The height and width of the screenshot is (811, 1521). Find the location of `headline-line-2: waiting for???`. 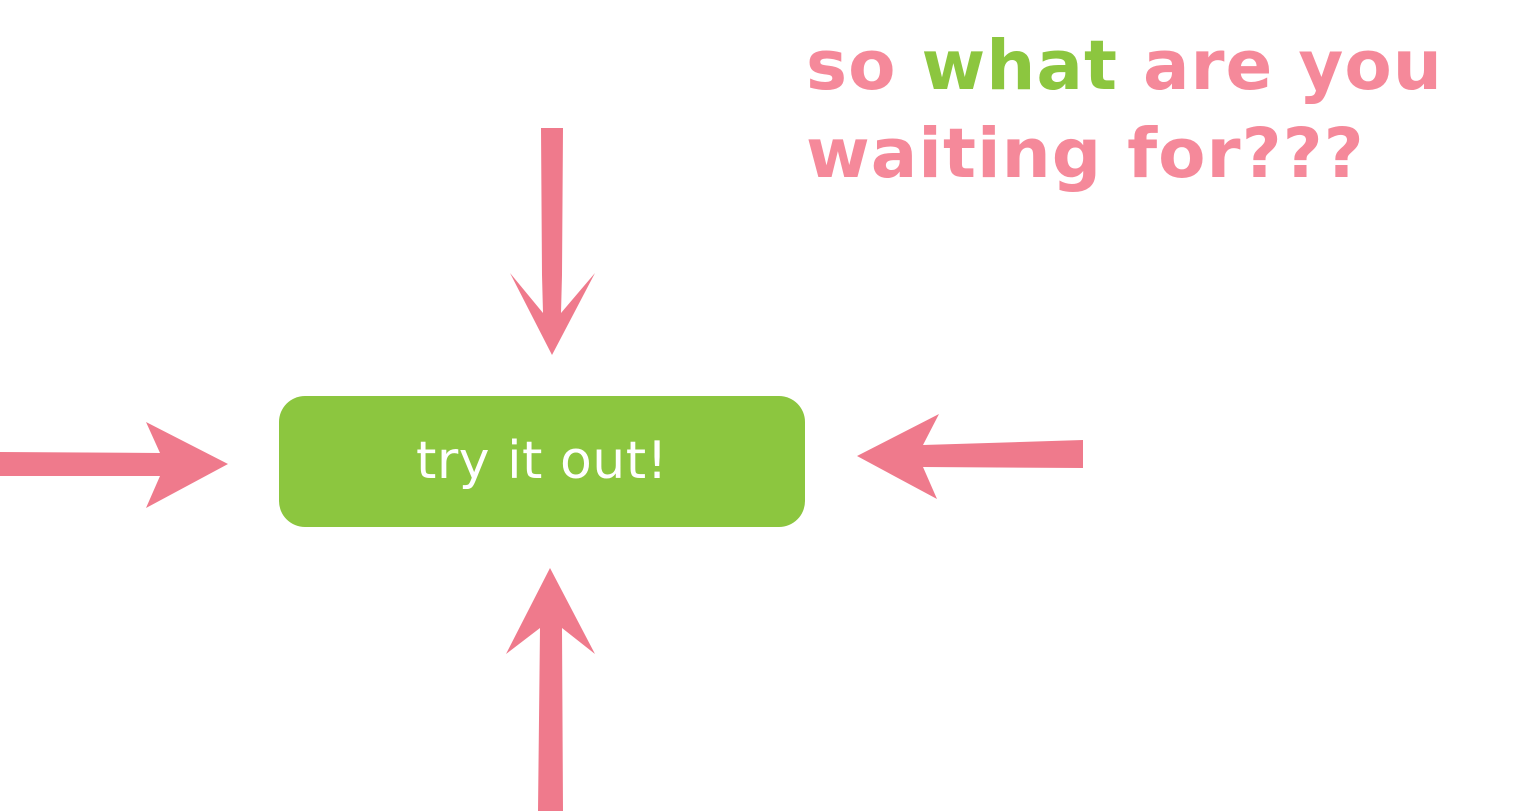

headline-line-2: waiting for??? is located at coordinates (1085, 154).